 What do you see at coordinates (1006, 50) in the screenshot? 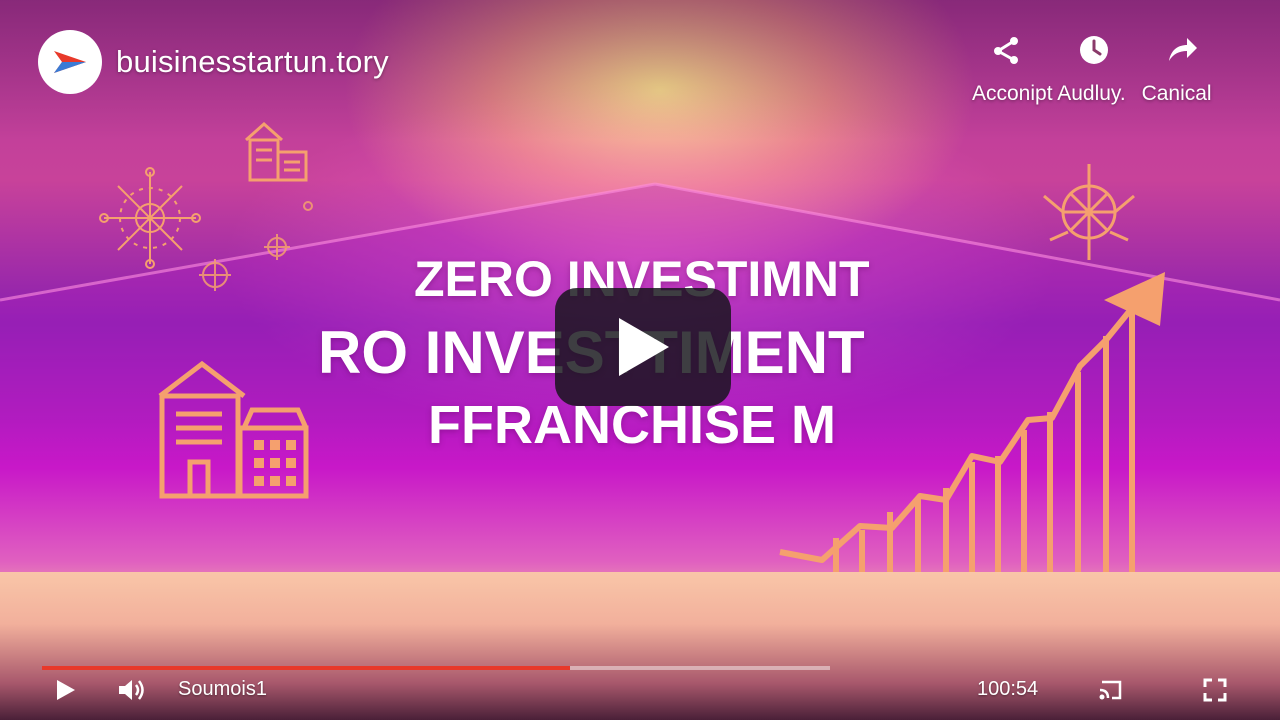
I see `share-icon` at bounding box center [1006, 50].